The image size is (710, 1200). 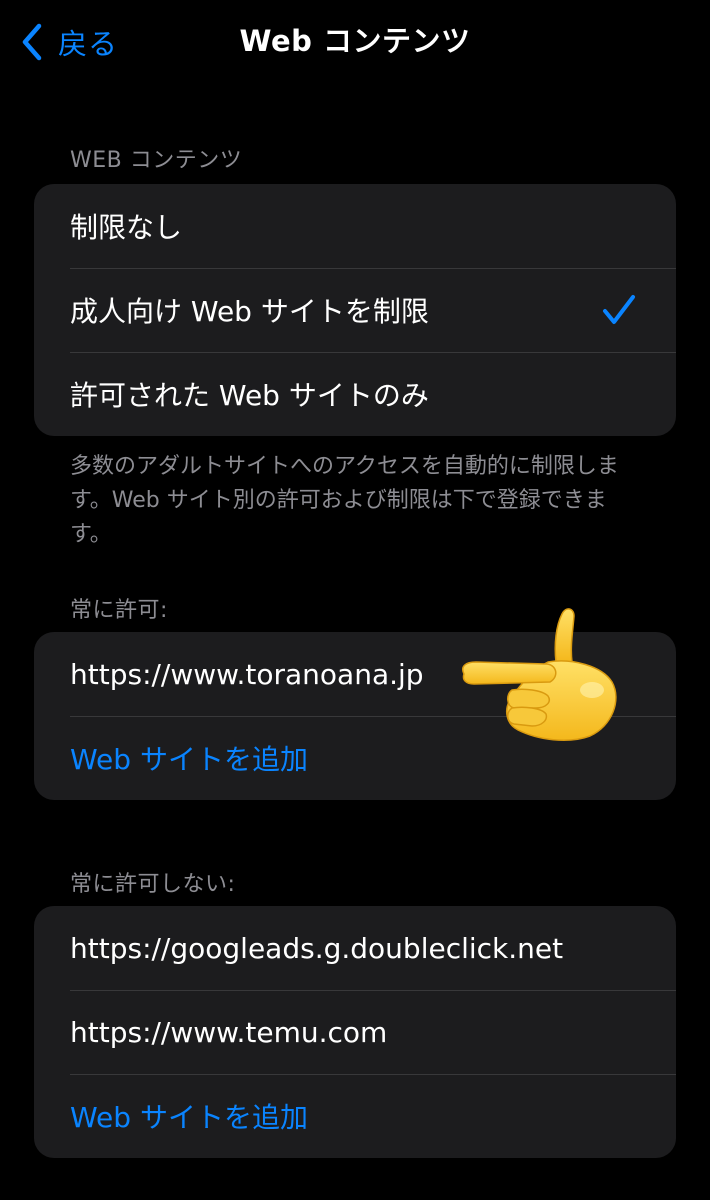 I want to click on web-content-section-header: WEB コンテンツ, so click(x=156, y=160).